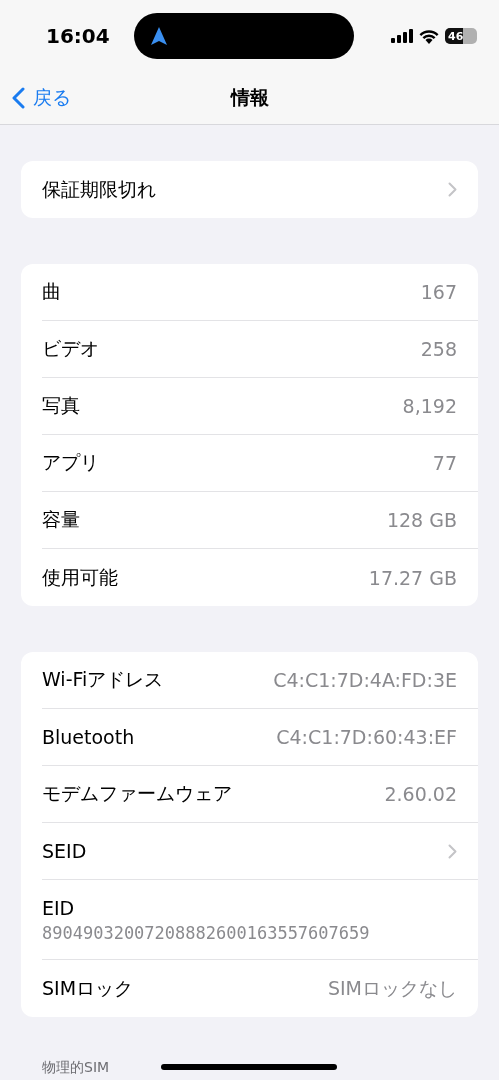  What do you see at coordinates (260, 189) in the screenshot?
I see `settings-row: 保証期限切れ` at bounding box center [260, 189].